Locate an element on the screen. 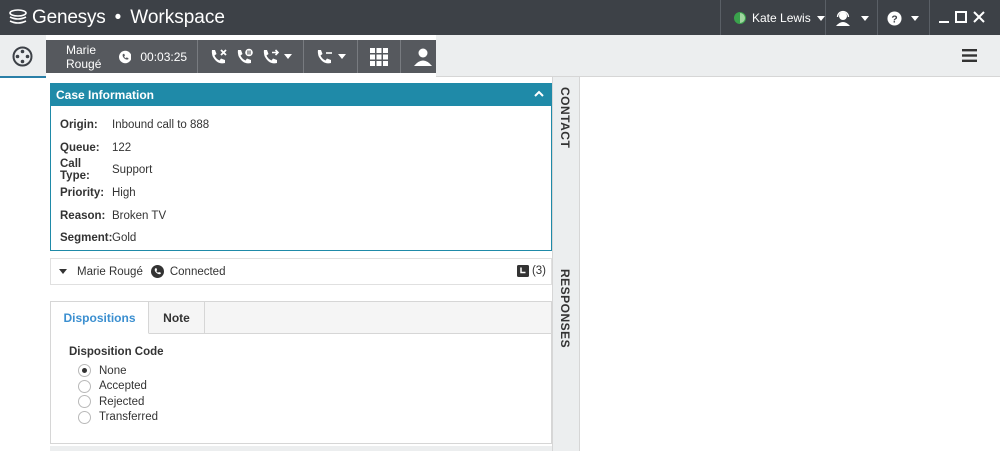  case-label: Origin: is located at coordinates (79, 125).